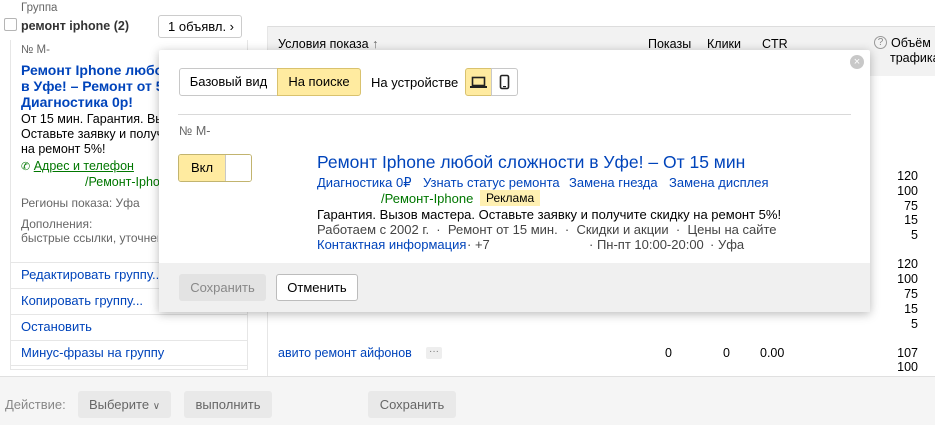 The image size is (935, 425). Describe the element at coordinates (26, 167) in the screenshot. I see `phone-icon: ✆` at that location.